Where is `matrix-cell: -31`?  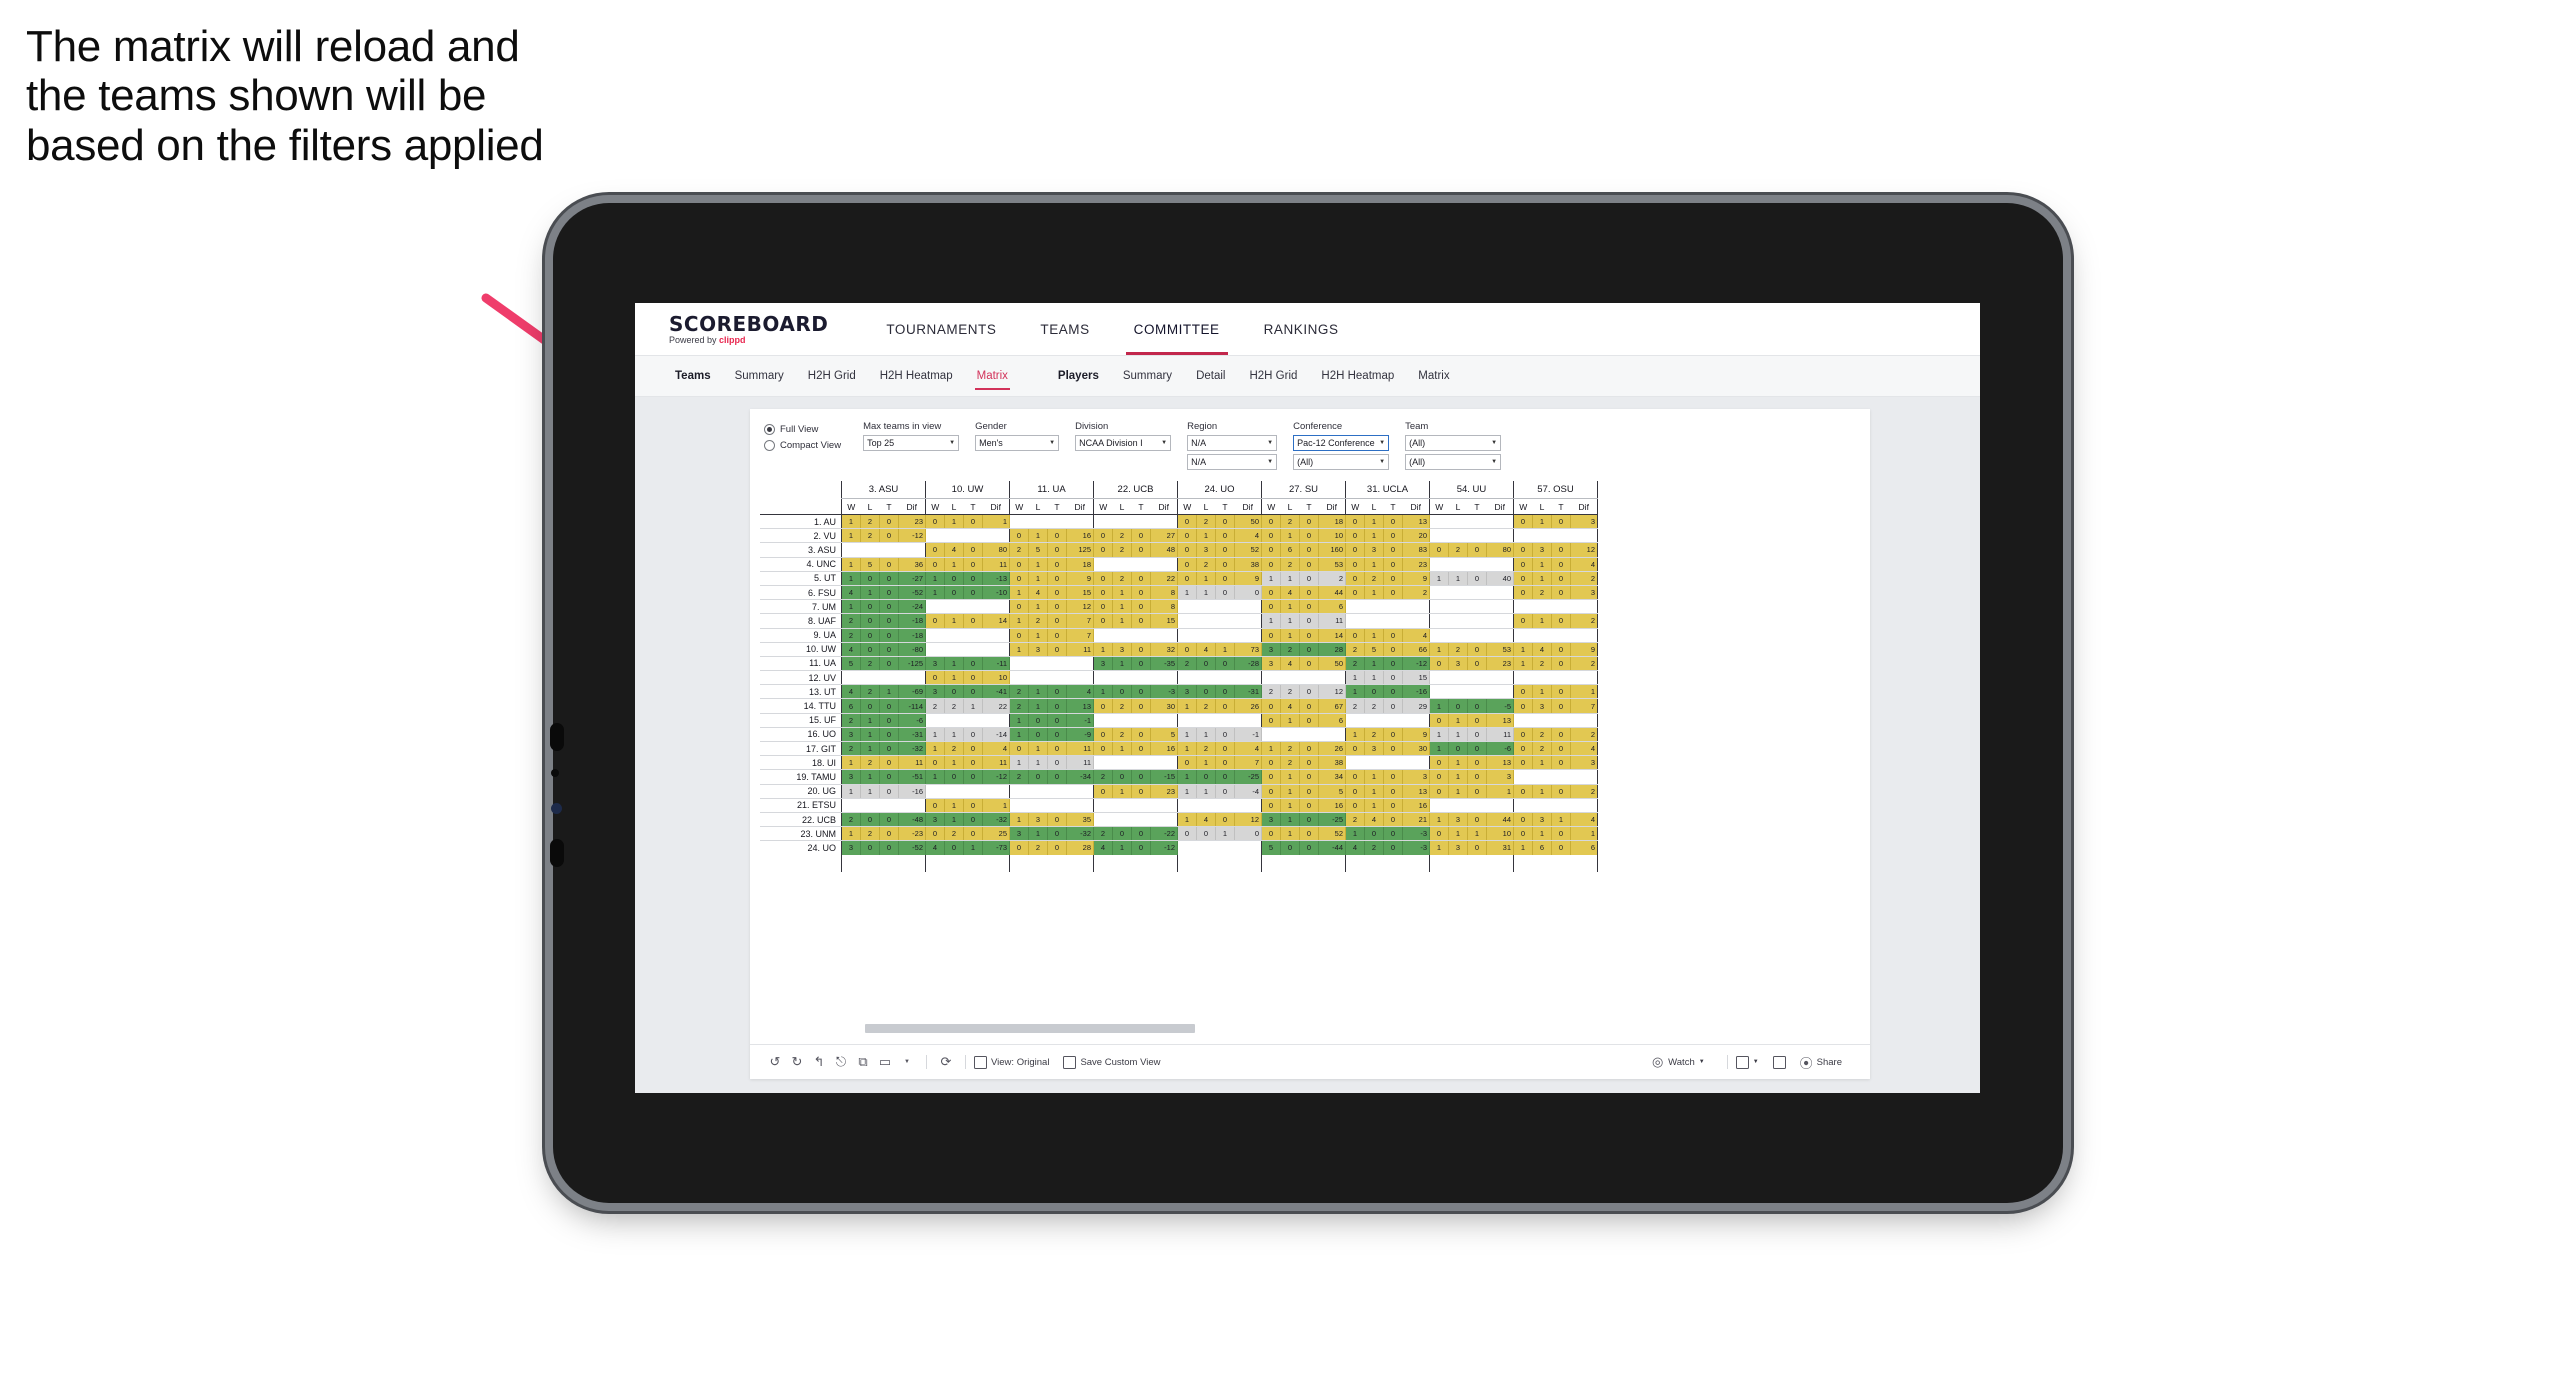 matrix-cell: -31 is located at coordinates (1248, 692).